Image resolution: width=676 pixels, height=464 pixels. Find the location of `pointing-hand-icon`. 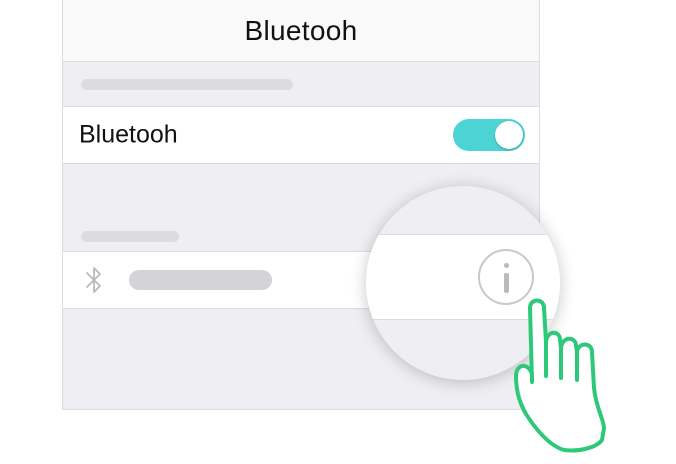

pointing-hand-icon is located at coordinates (560, 375).